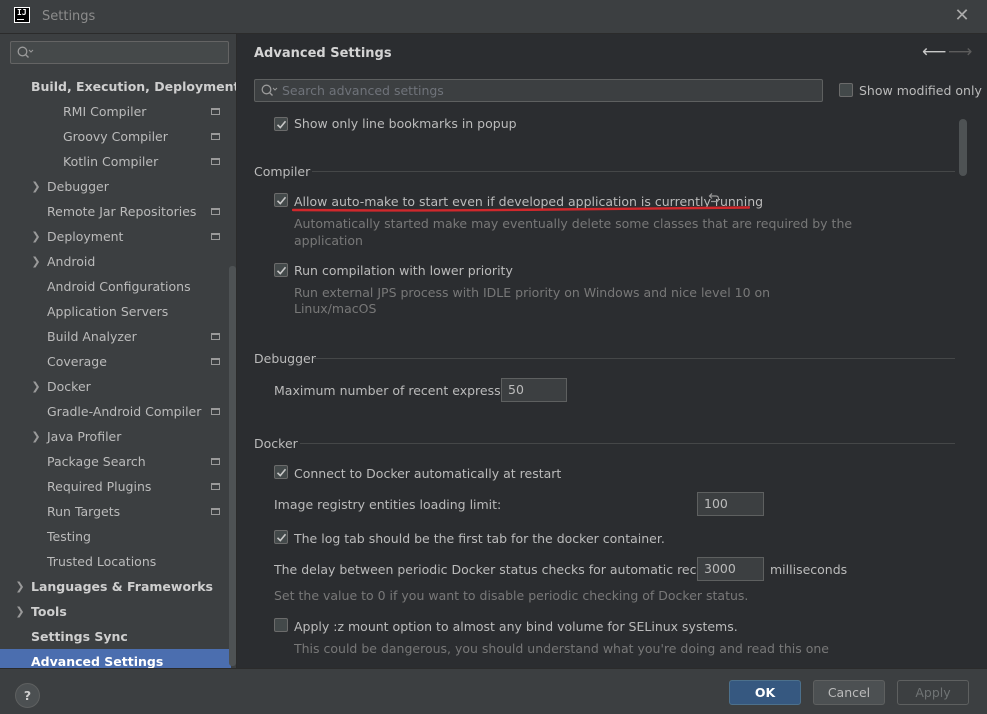  I want to click on tree-item-build-analyzer: Build Analyzer, so click(118, 336).